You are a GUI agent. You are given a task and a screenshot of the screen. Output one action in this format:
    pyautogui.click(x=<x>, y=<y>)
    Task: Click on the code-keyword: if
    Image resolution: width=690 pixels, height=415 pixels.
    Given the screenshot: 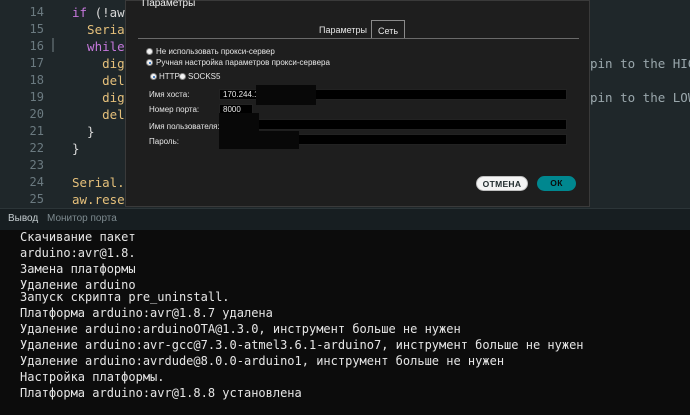 What is the action you would take?
    pyautogui.click(x=80, y=12)
    